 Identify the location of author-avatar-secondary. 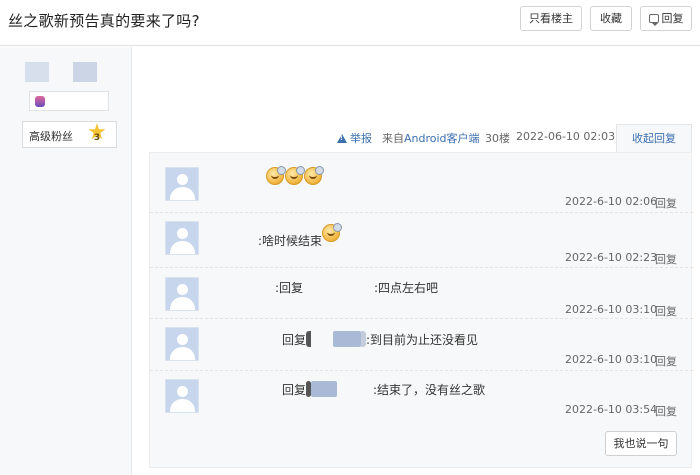
(85, 72).